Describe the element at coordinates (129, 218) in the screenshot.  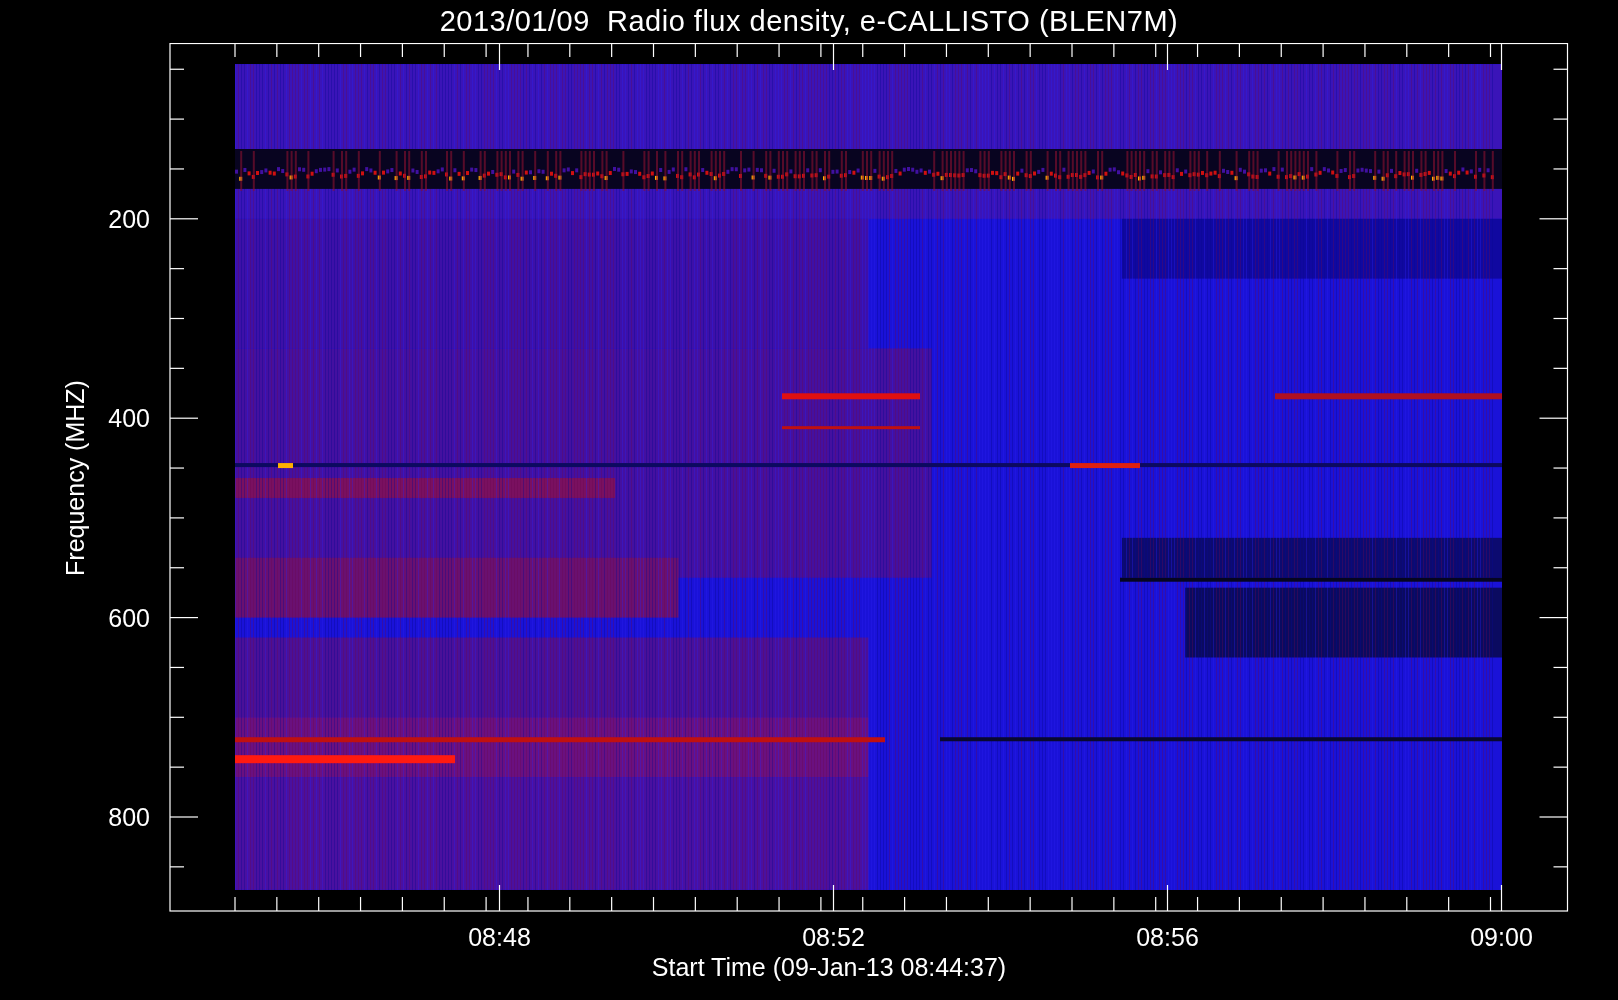
I see `y-tick-label: 200` at that location.